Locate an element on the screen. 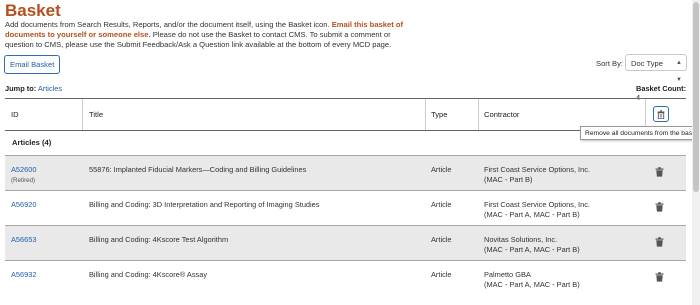 This screenshot has width=700, height=305. sort-select: Doc Type ▲ ▼ is located at coordinates (656, 68).